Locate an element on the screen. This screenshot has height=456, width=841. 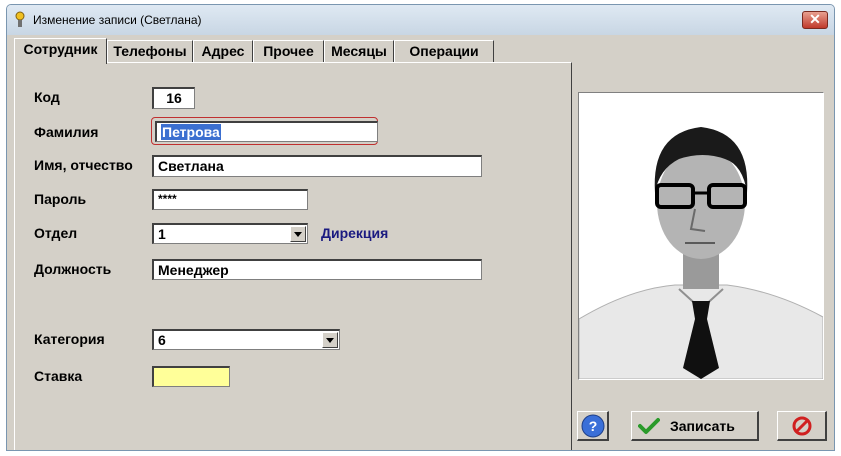
save-button: Записать is located at coordinates (695, 426).